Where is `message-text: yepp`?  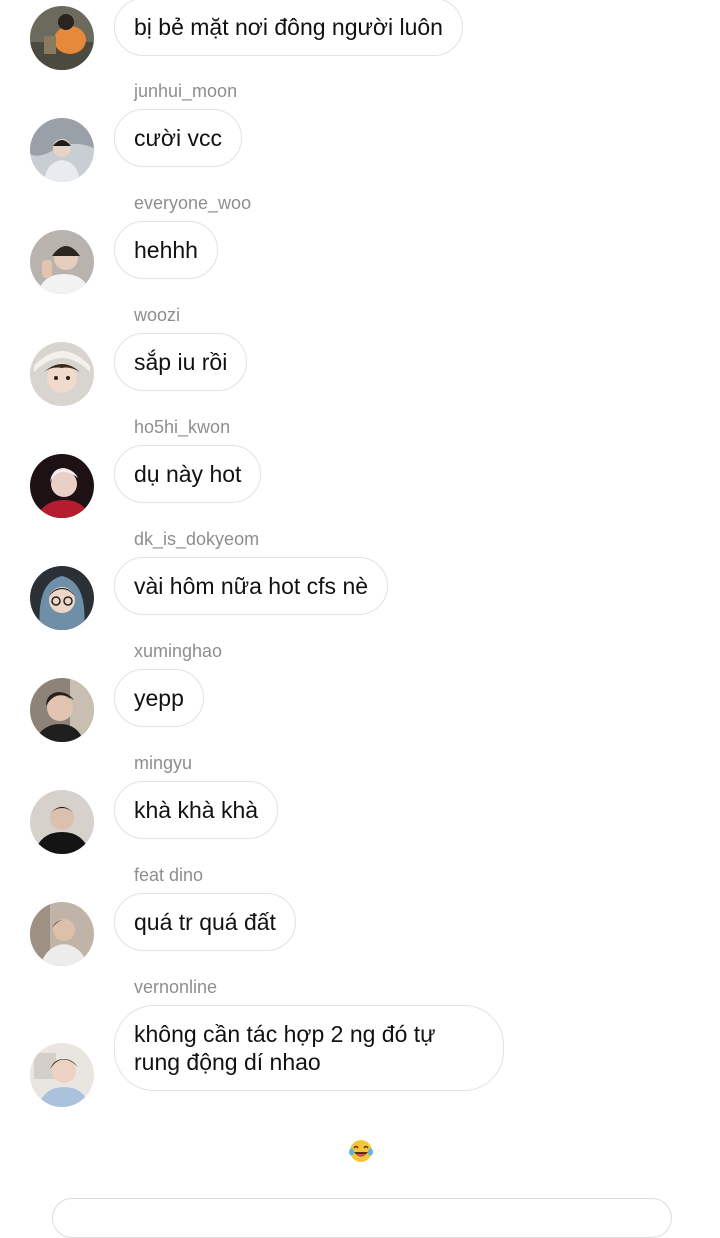 message-text: yepp is located at coordinates (159, 698).